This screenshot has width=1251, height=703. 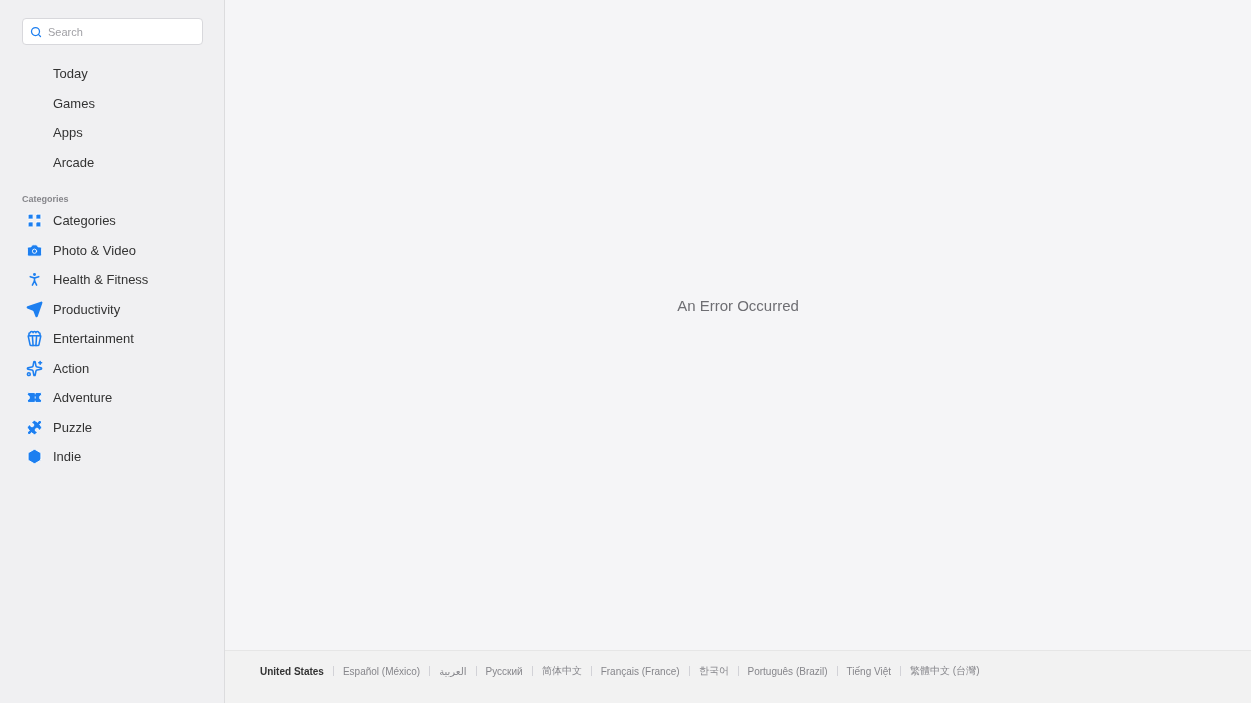 What do you see at coordinates (46, 199) in the screenshot?
I see `section-heading: Categories` at bounding box center [46, 199].